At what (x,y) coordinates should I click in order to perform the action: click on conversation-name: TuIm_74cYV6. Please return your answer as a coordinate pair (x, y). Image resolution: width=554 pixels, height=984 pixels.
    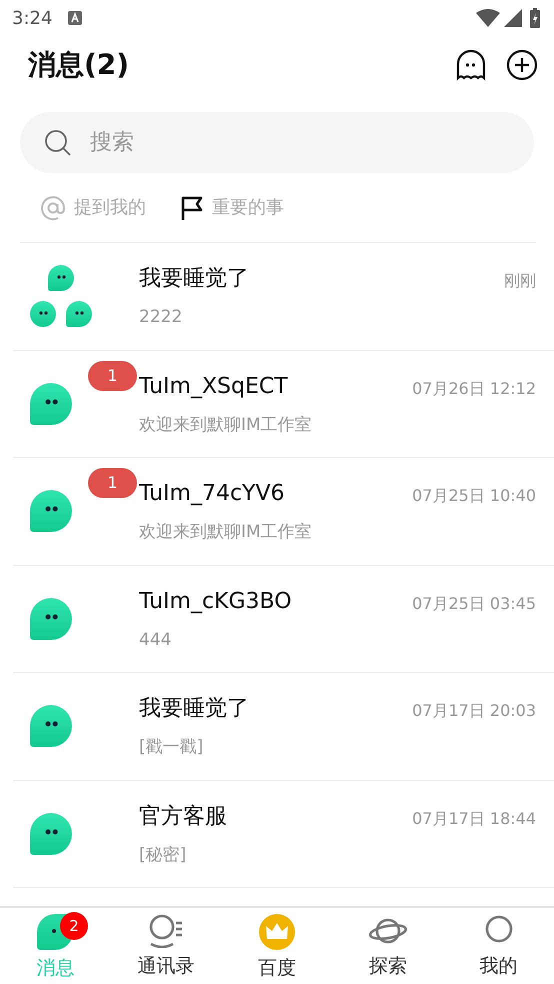
    Looking at the image, I should click on (212, 494).